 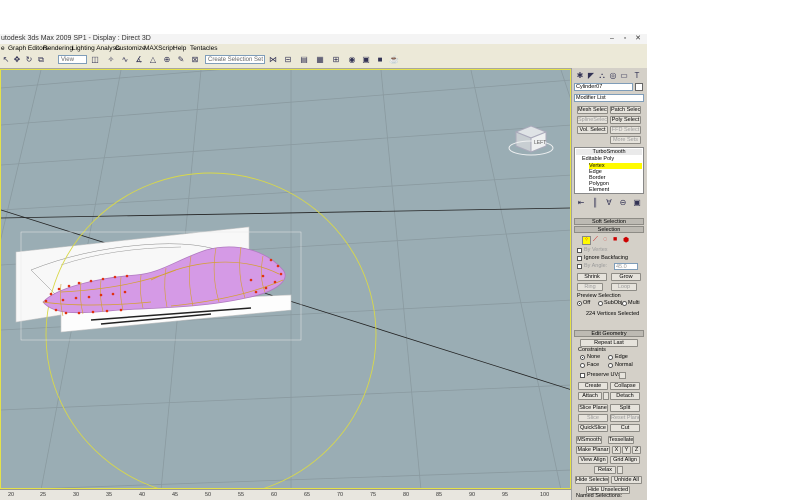 I want to click on msmooth-button: MSmooth, so click(x=589, y=440).